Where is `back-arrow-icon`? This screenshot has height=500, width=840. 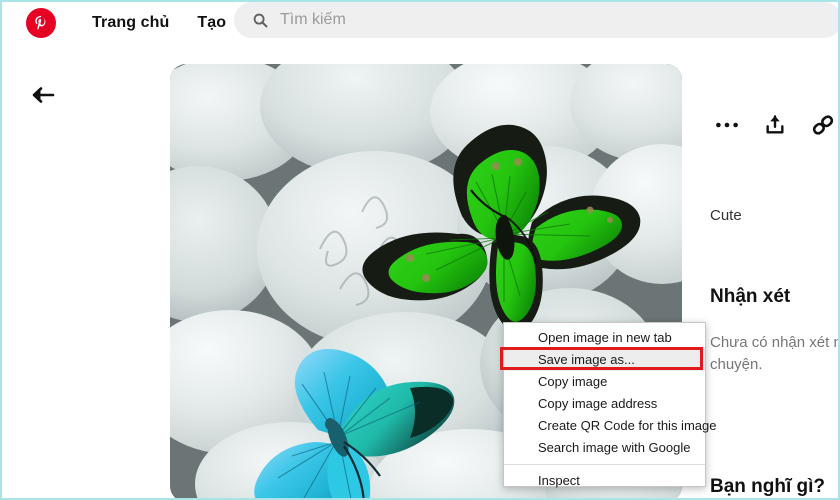 back-arrow-icon is located at coordinates (43, 95).